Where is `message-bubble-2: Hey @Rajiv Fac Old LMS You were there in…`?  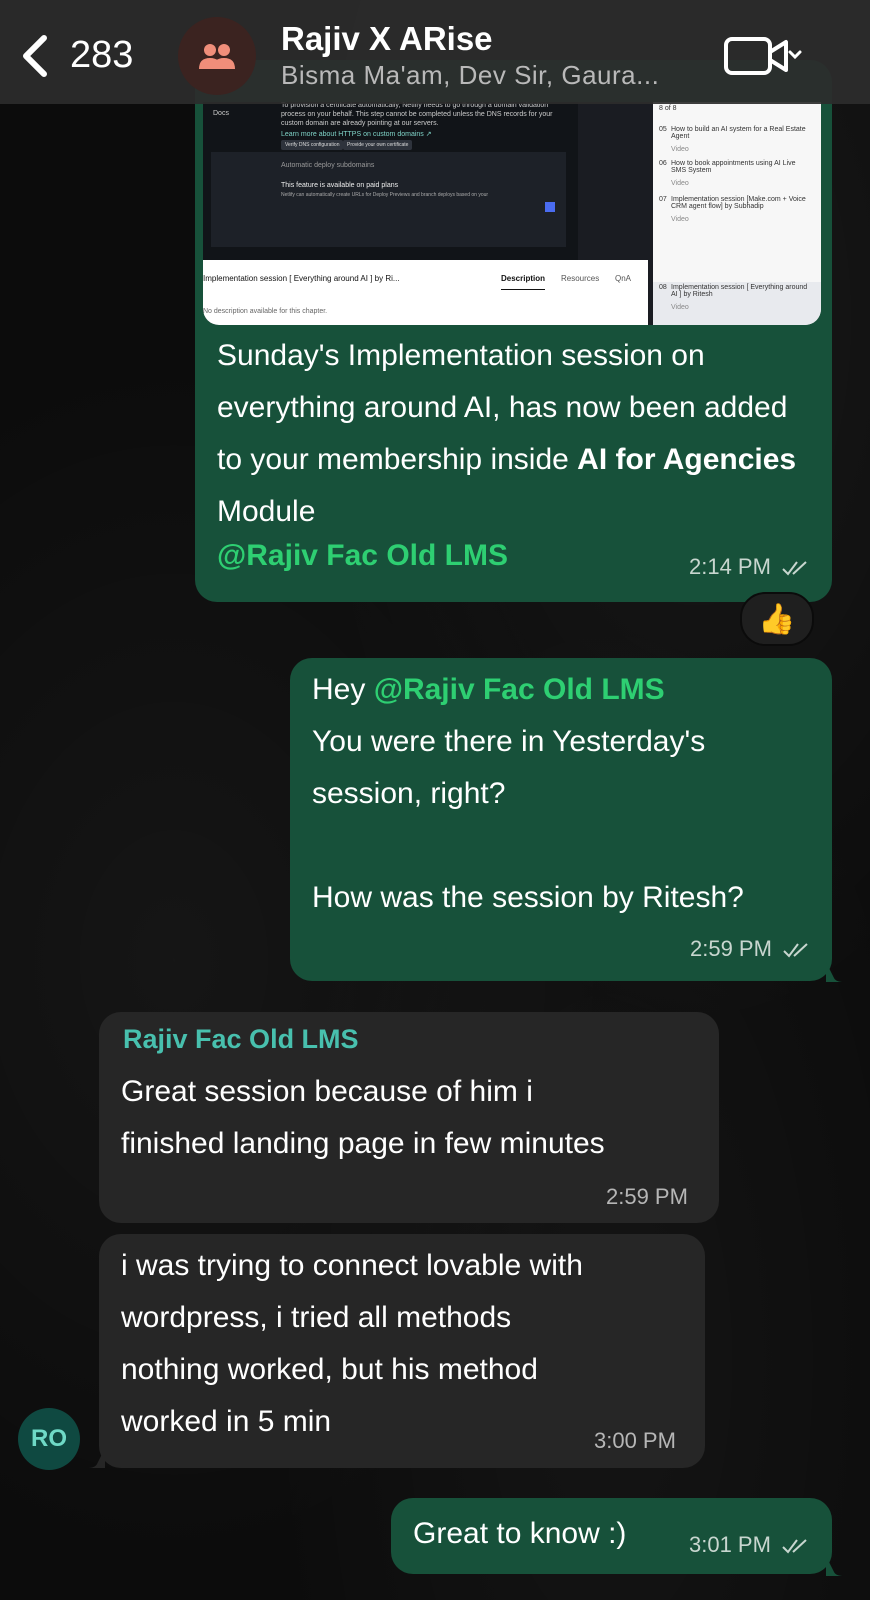 message-bubble-2: Hey @Rajiv Fac Old LMS You were there in… is located at coordinates (561, 819).